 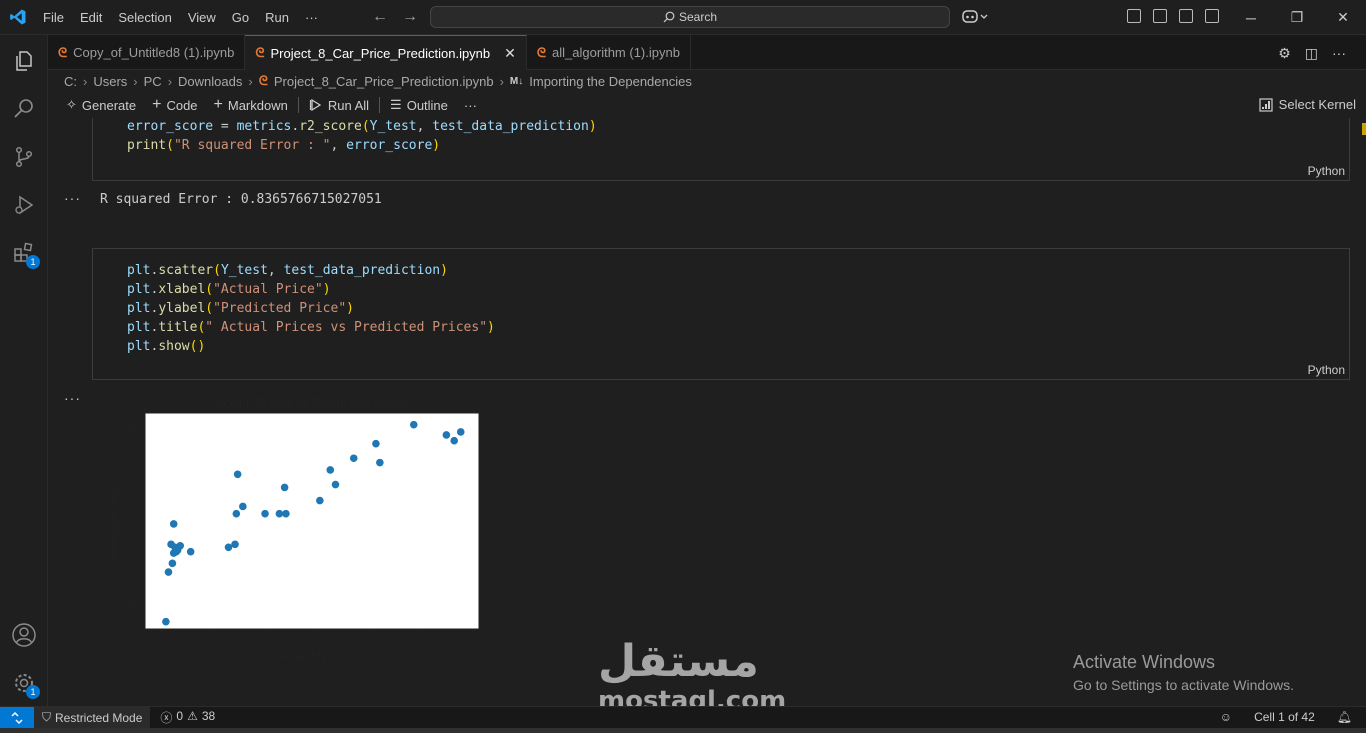 I want to click on forward-arrow-icon: →, so click(x=410, y=17).